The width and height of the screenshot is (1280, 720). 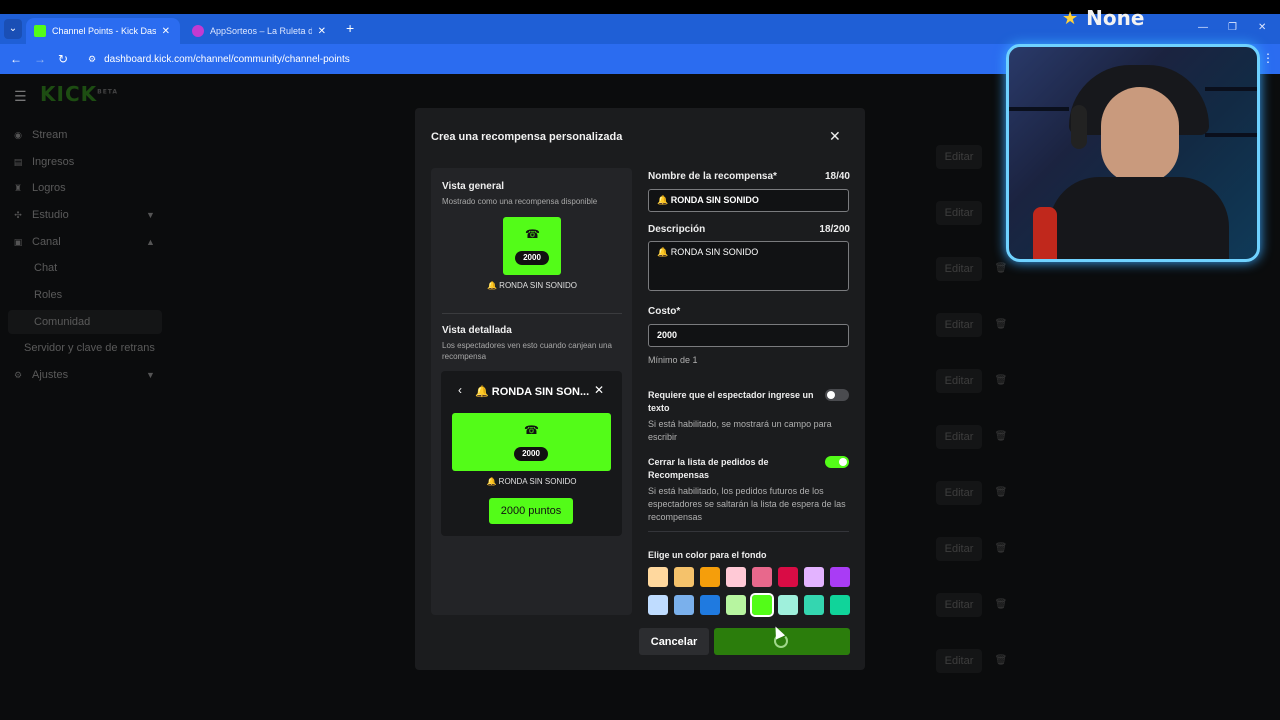 I want to click on sidebar-sub-roles: Roles, so click(x=48, y=295).